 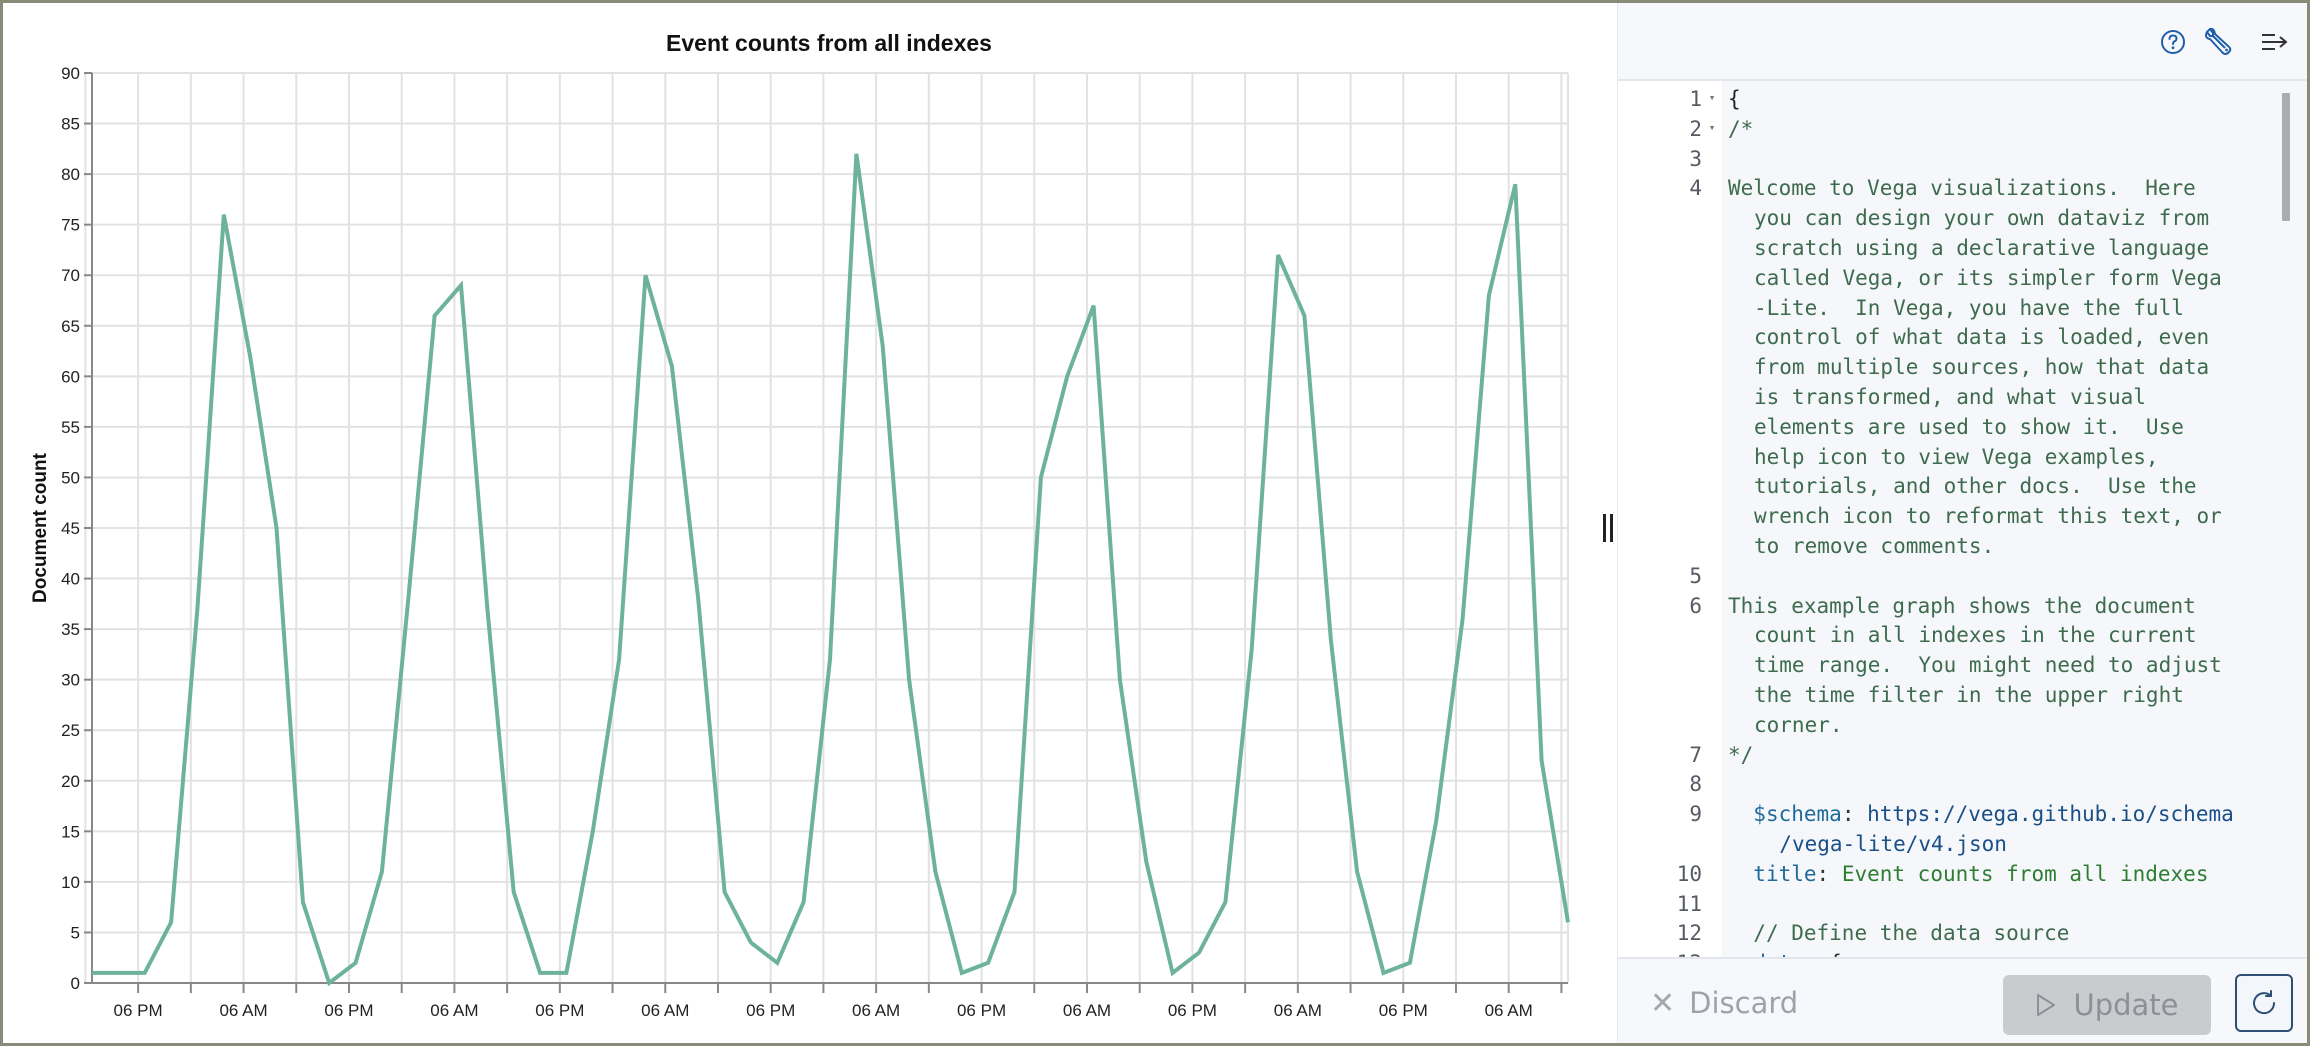 I want to click on wrapped-line: count in all indexes in the current, so click(x=1975, y=635).